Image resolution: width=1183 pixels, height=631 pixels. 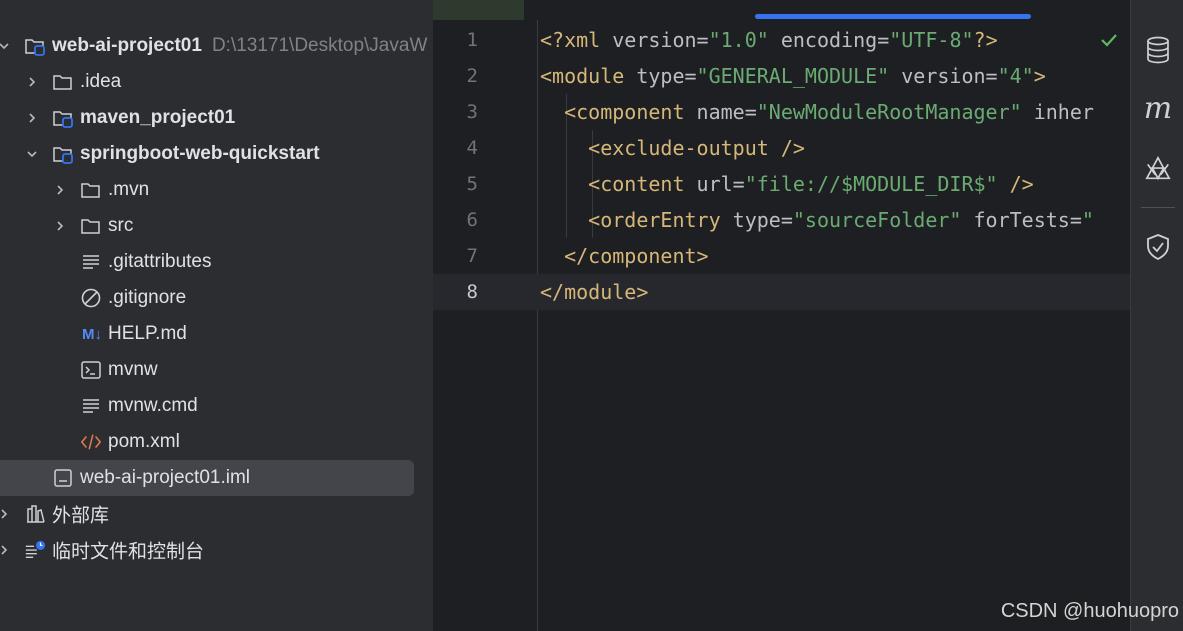 I want to click on database-icon, so click(x=1158, y=50).